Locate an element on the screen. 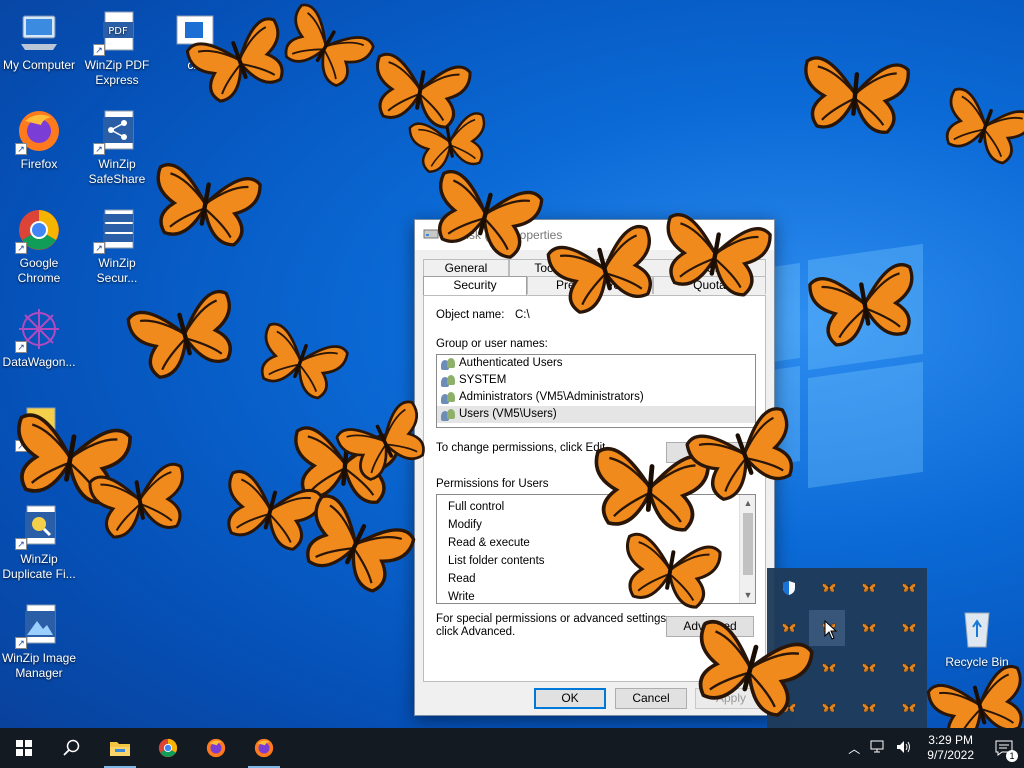 The width and height of the screenshot is (1024, 768). desktop-icon-my-computer: My Computer is located at coordinates (39, 40).